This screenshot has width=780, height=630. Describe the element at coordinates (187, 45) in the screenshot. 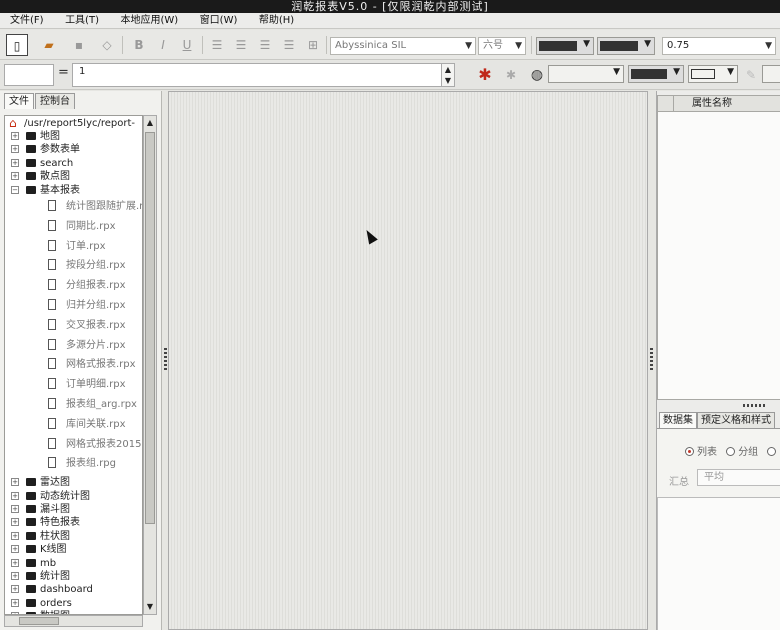

I see `underline-button: U` at that location.